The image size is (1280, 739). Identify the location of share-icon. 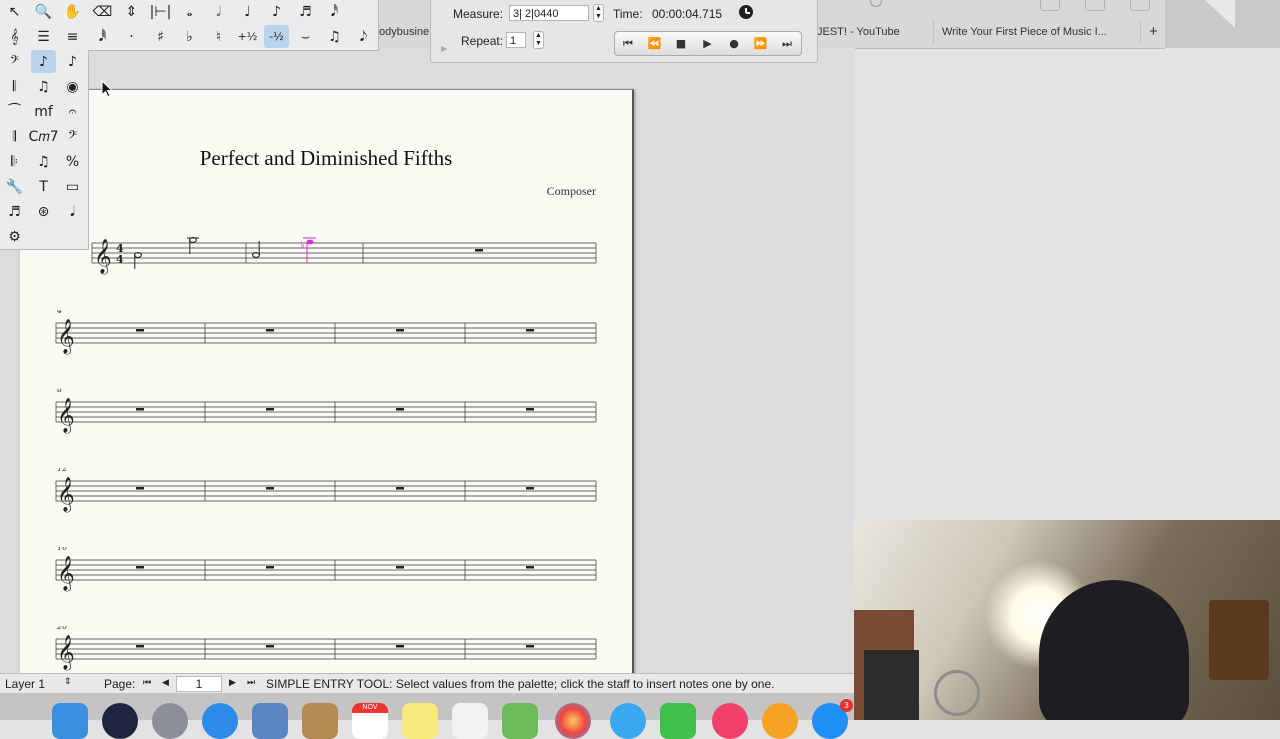
(1095, 5).